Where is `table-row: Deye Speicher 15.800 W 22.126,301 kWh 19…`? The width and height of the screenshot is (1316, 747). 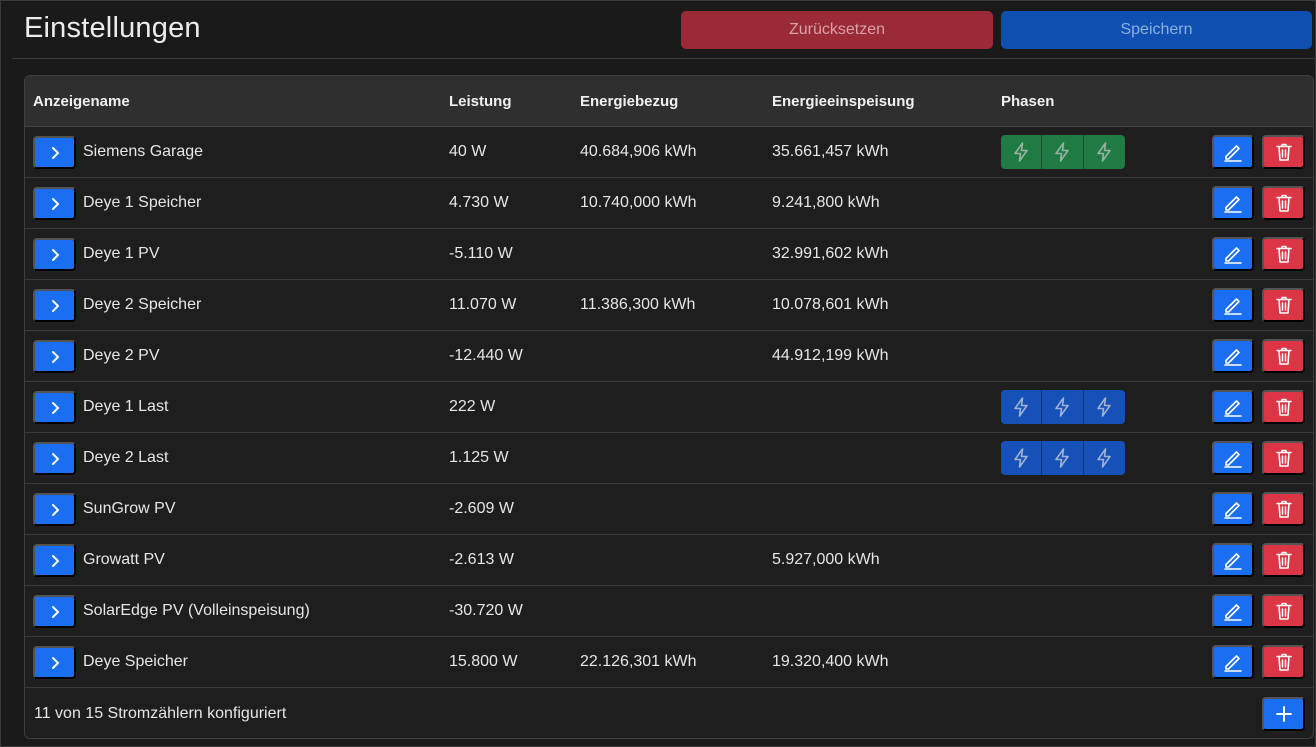 table-row: Deye Speicher 15.800 W 22.126,301 kWh 19… is located at coordinates (669, 662).